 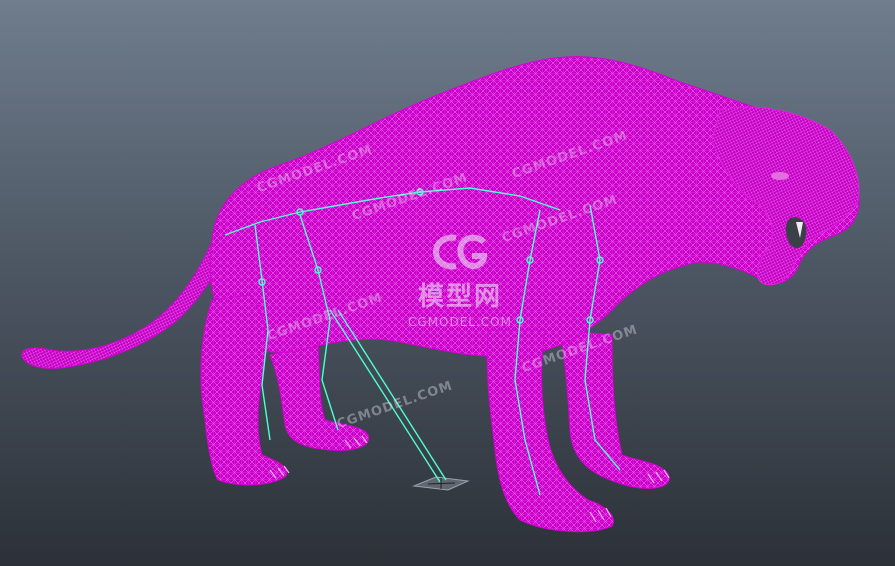 What do you see at coordinates (125, 305) in the screenshot?
I see `tail-mesh` at bounding box center [125, 305].